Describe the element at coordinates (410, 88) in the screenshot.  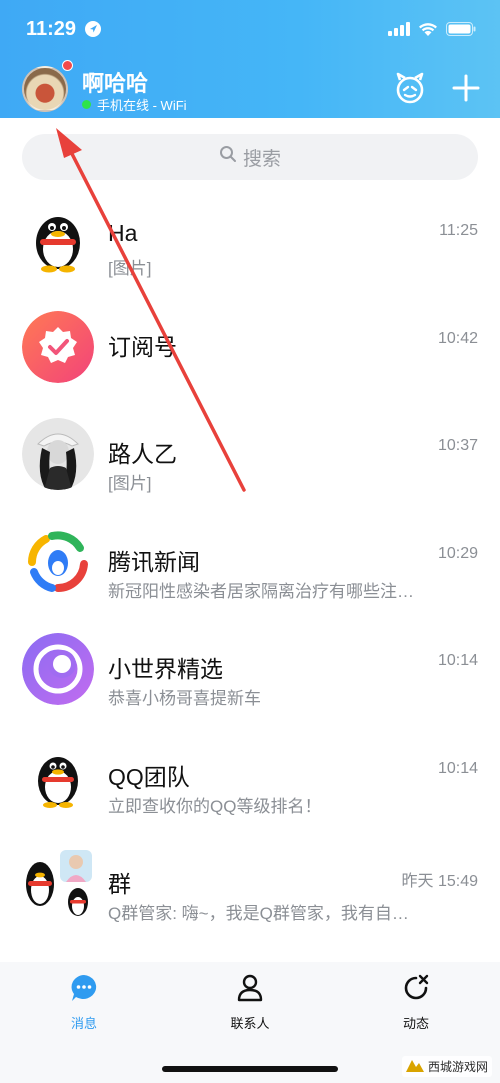
I see `super-qq-show-icon` at that location.